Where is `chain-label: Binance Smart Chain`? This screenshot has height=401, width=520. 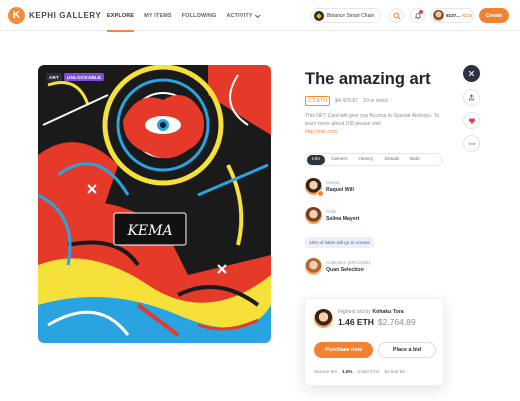 chain-label: Binance Smart Chain is located at coordinates (351, 15).